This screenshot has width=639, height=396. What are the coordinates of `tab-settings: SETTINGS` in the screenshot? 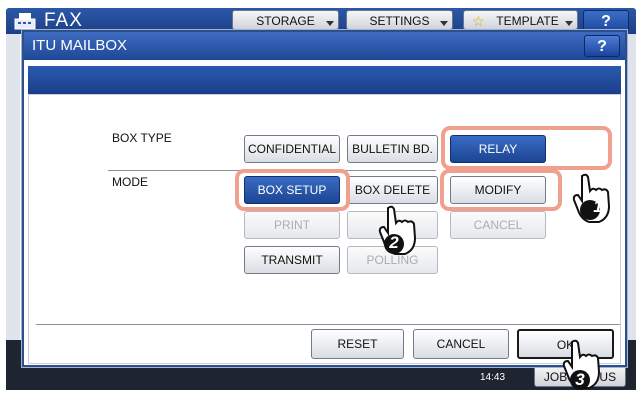 It's located at (399, 20).